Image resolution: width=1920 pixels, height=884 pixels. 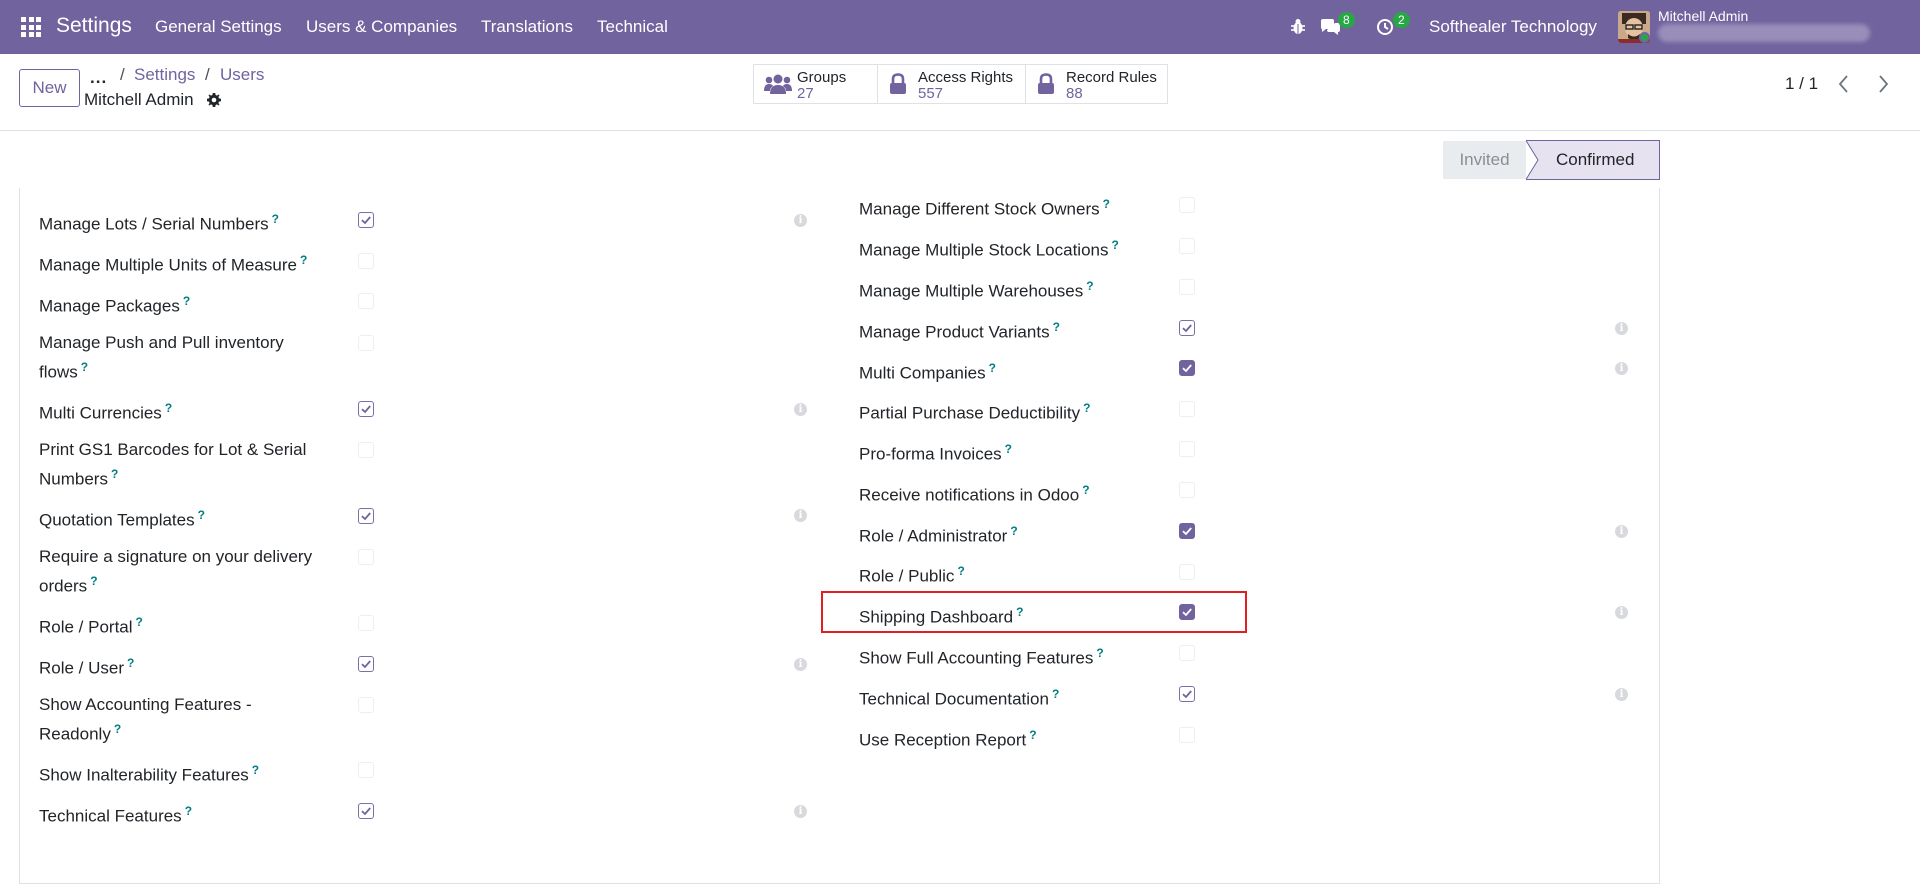 I want to click on lock-icon, so click(x=1046, y=83).